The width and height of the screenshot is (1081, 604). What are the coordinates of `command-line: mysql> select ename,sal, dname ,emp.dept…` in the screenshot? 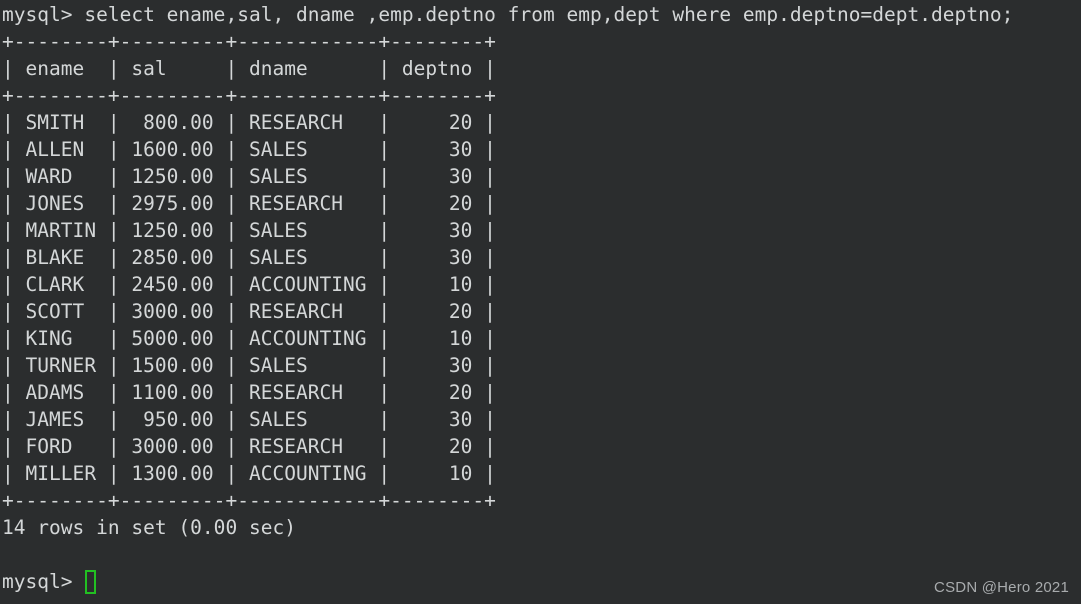 It's located at (508, 14).